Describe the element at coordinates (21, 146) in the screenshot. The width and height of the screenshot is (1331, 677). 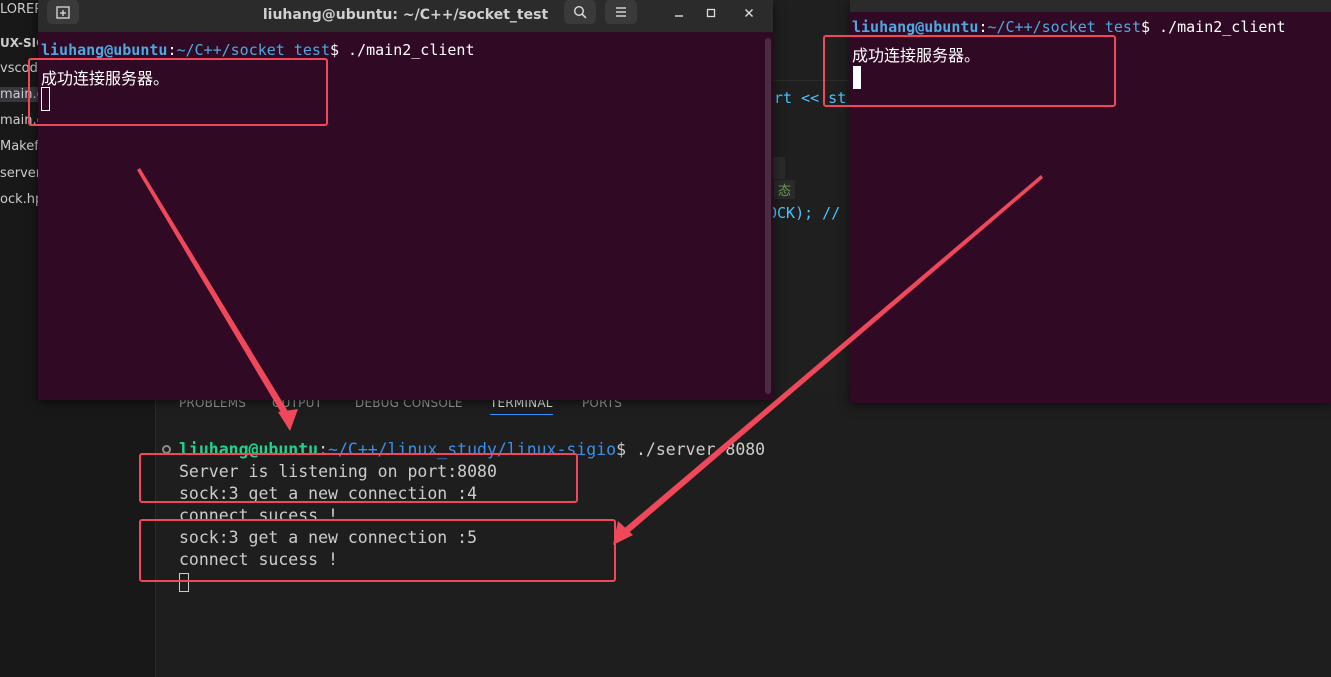
I see `file-item: Makefi` at that location.